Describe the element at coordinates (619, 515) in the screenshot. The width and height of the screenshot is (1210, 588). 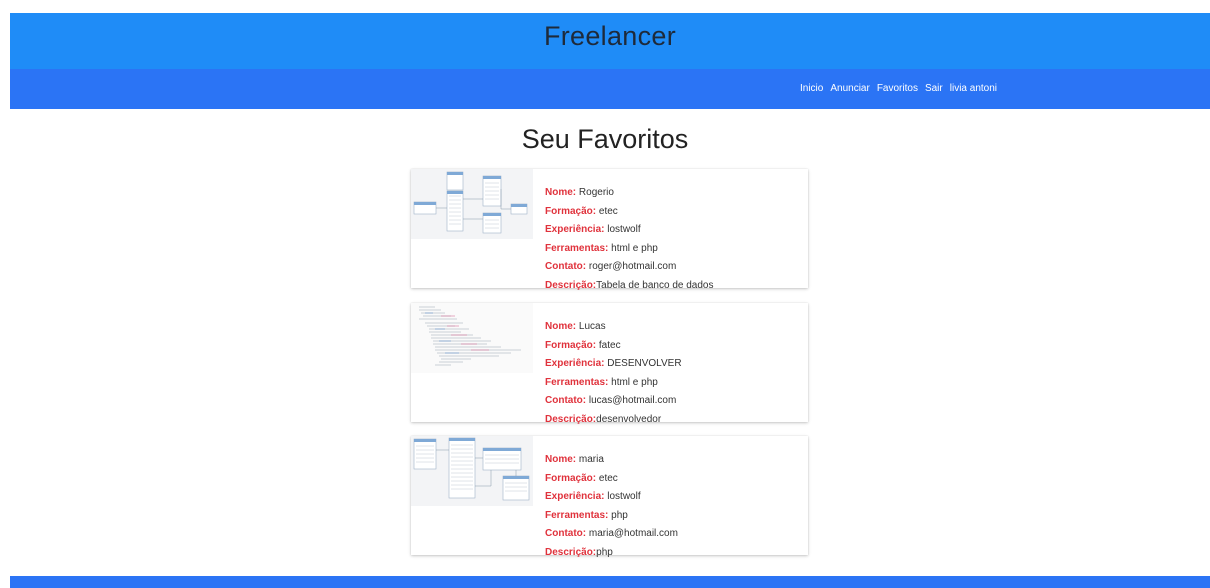
I see `value-ferramentas: php` at that location.